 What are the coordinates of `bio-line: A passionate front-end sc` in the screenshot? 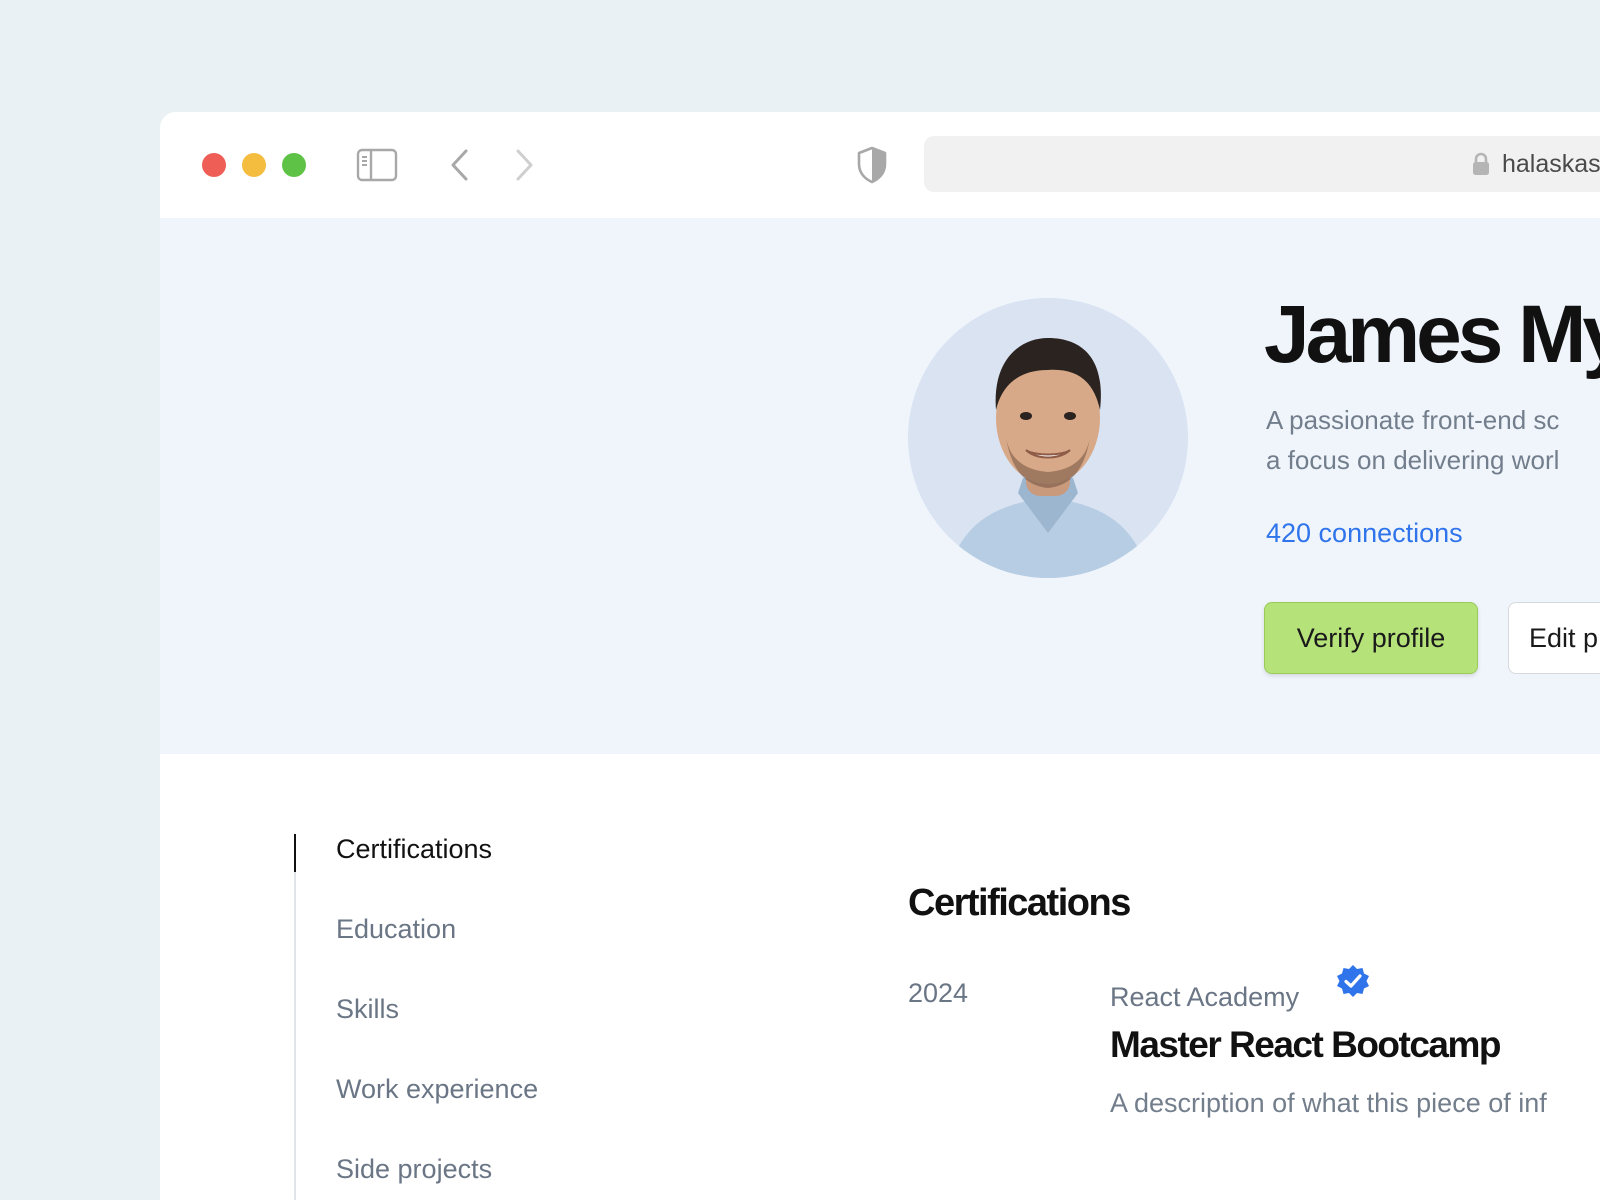 It's located at (1413, 420).